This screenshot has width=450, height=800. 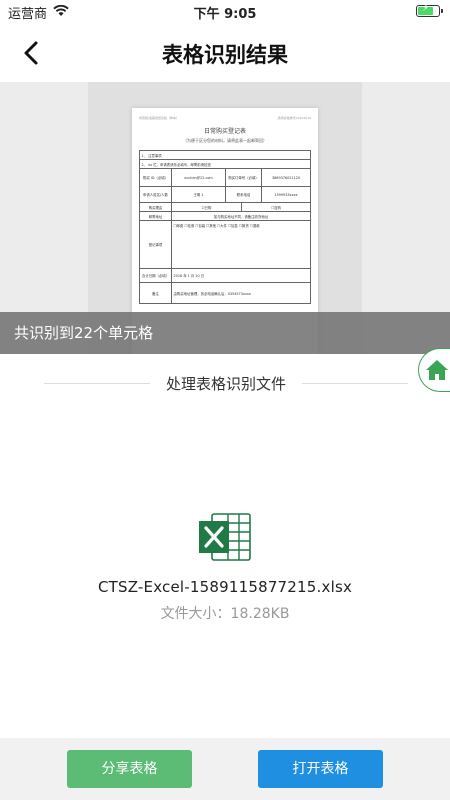 I want to click on doc-cell: xuchen@22.com, so click(x=199, y=177).